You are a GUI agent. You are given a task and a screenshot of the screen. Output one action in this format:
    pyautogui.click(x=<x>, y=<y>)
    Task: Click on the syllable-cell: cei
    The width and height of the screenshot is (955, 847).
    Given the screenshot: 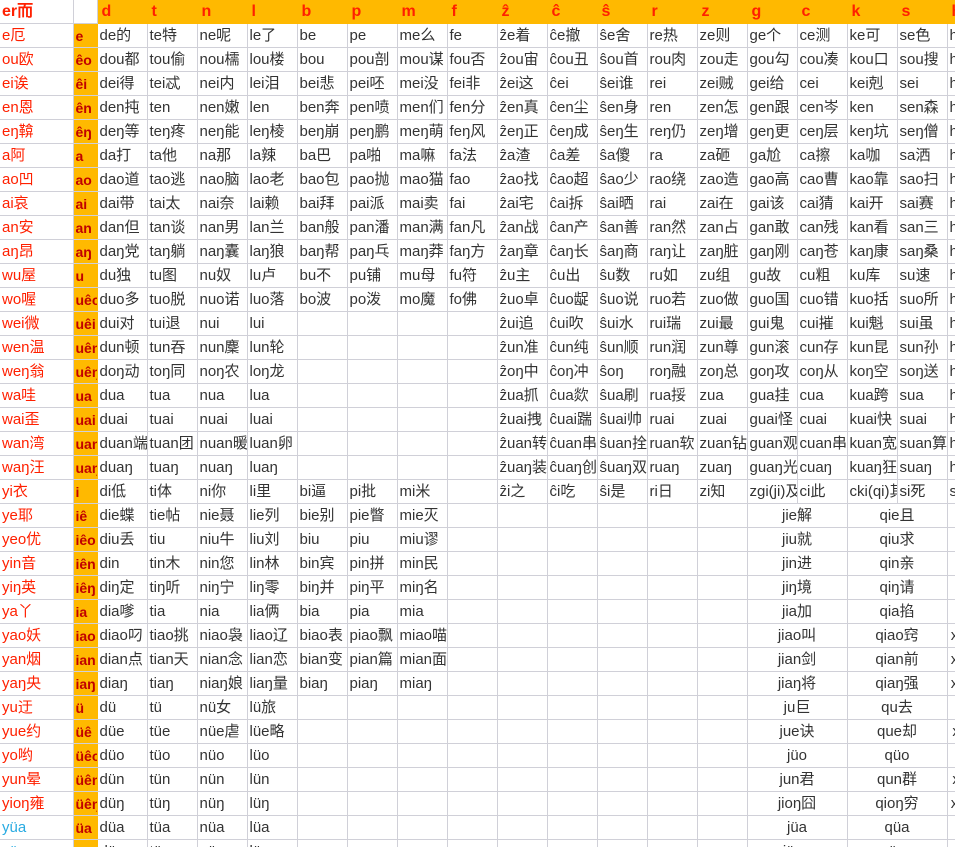 What is the action you would take?
    pyautogui.click(x=822, y=83)
    